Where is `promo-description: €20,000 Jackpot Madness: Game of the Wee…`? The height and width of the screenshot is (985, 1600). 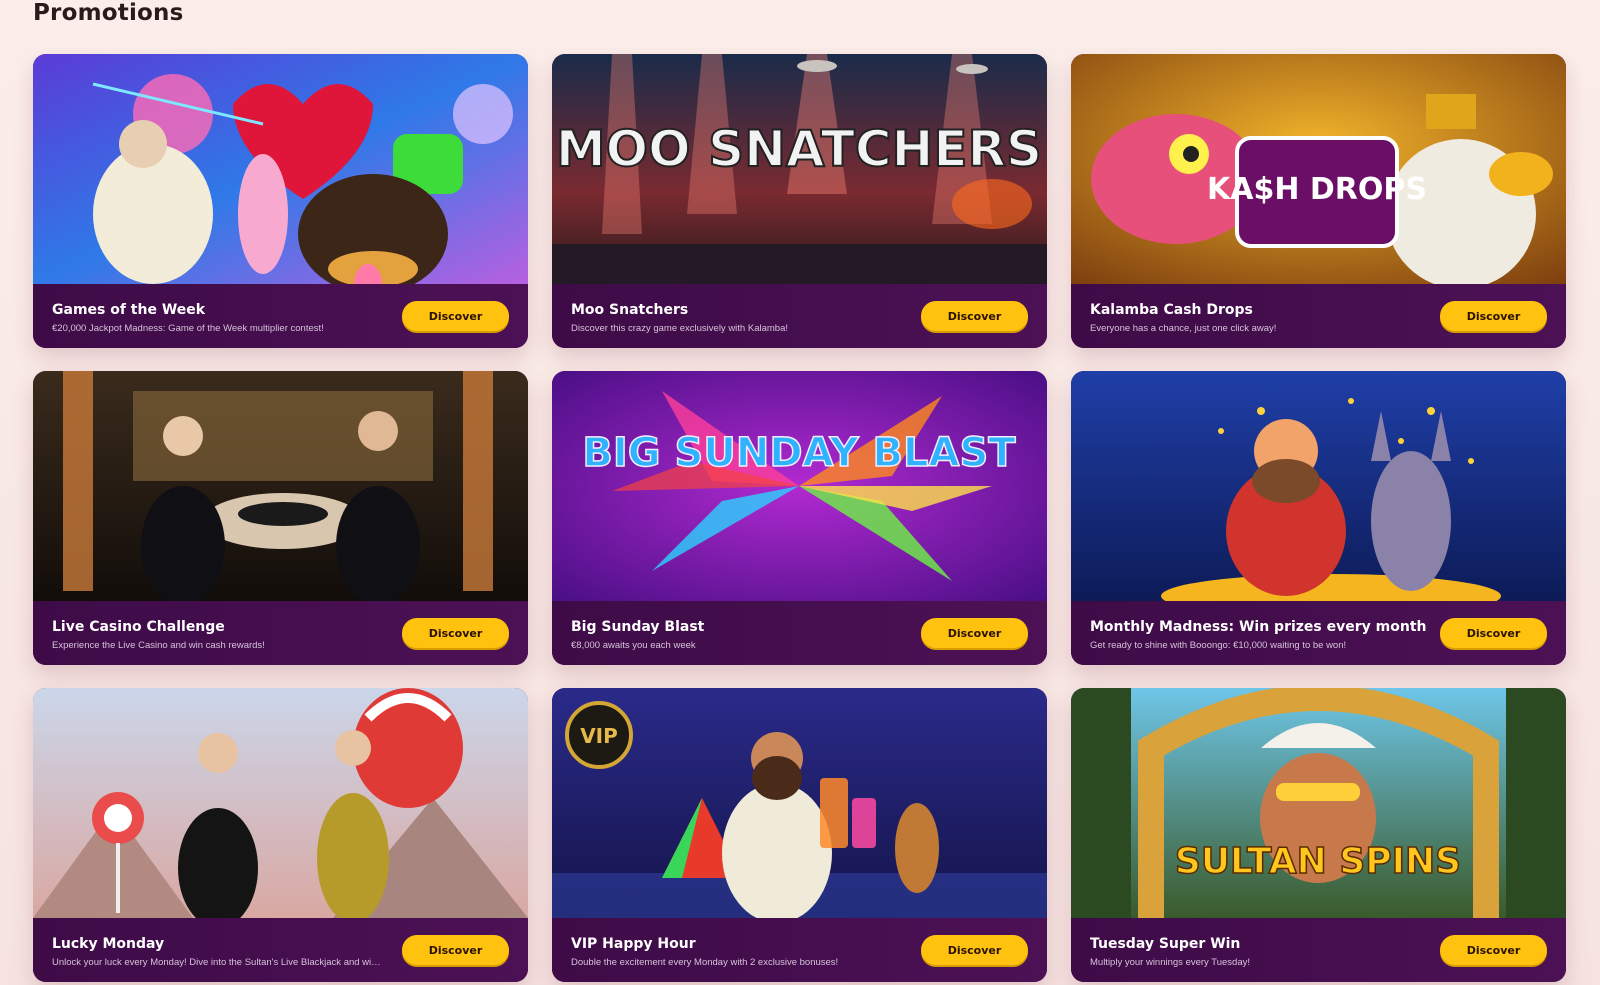
promo-description: €20,000 Jackpot Madness: Game of the Wee… is located at coordinates (188, 328).